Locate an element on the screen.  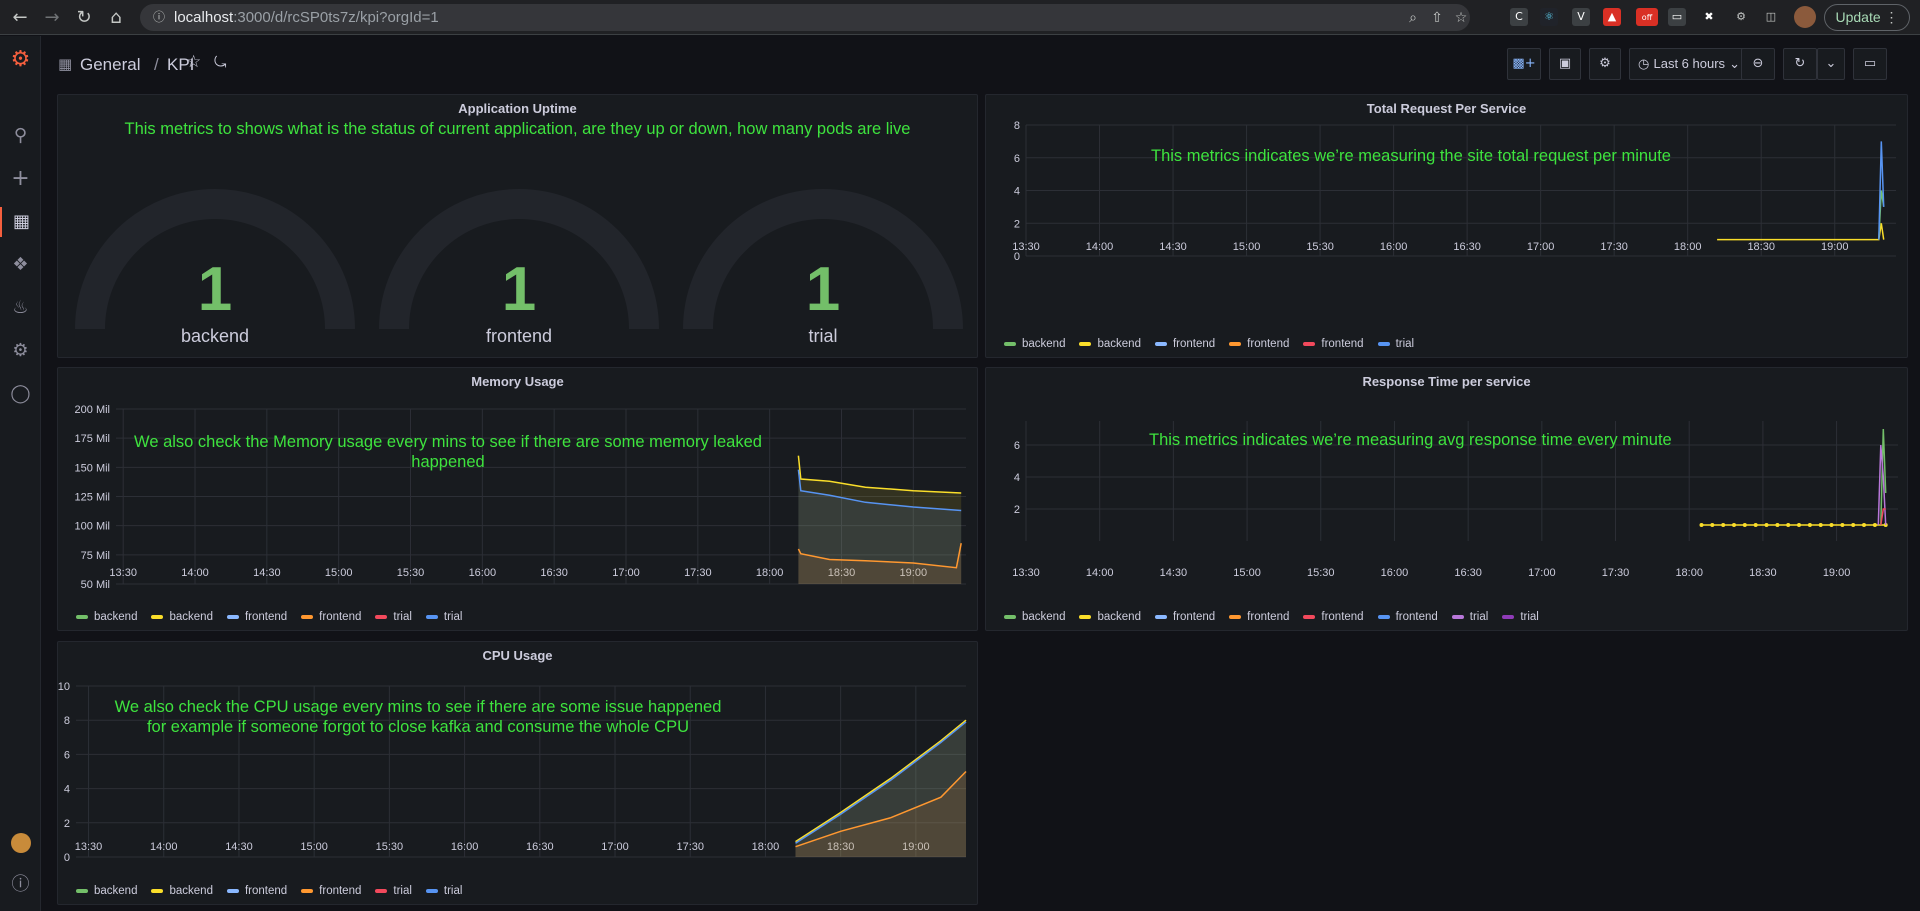
zoom-icon: ⌕ is located at coordinates (1413, 18).